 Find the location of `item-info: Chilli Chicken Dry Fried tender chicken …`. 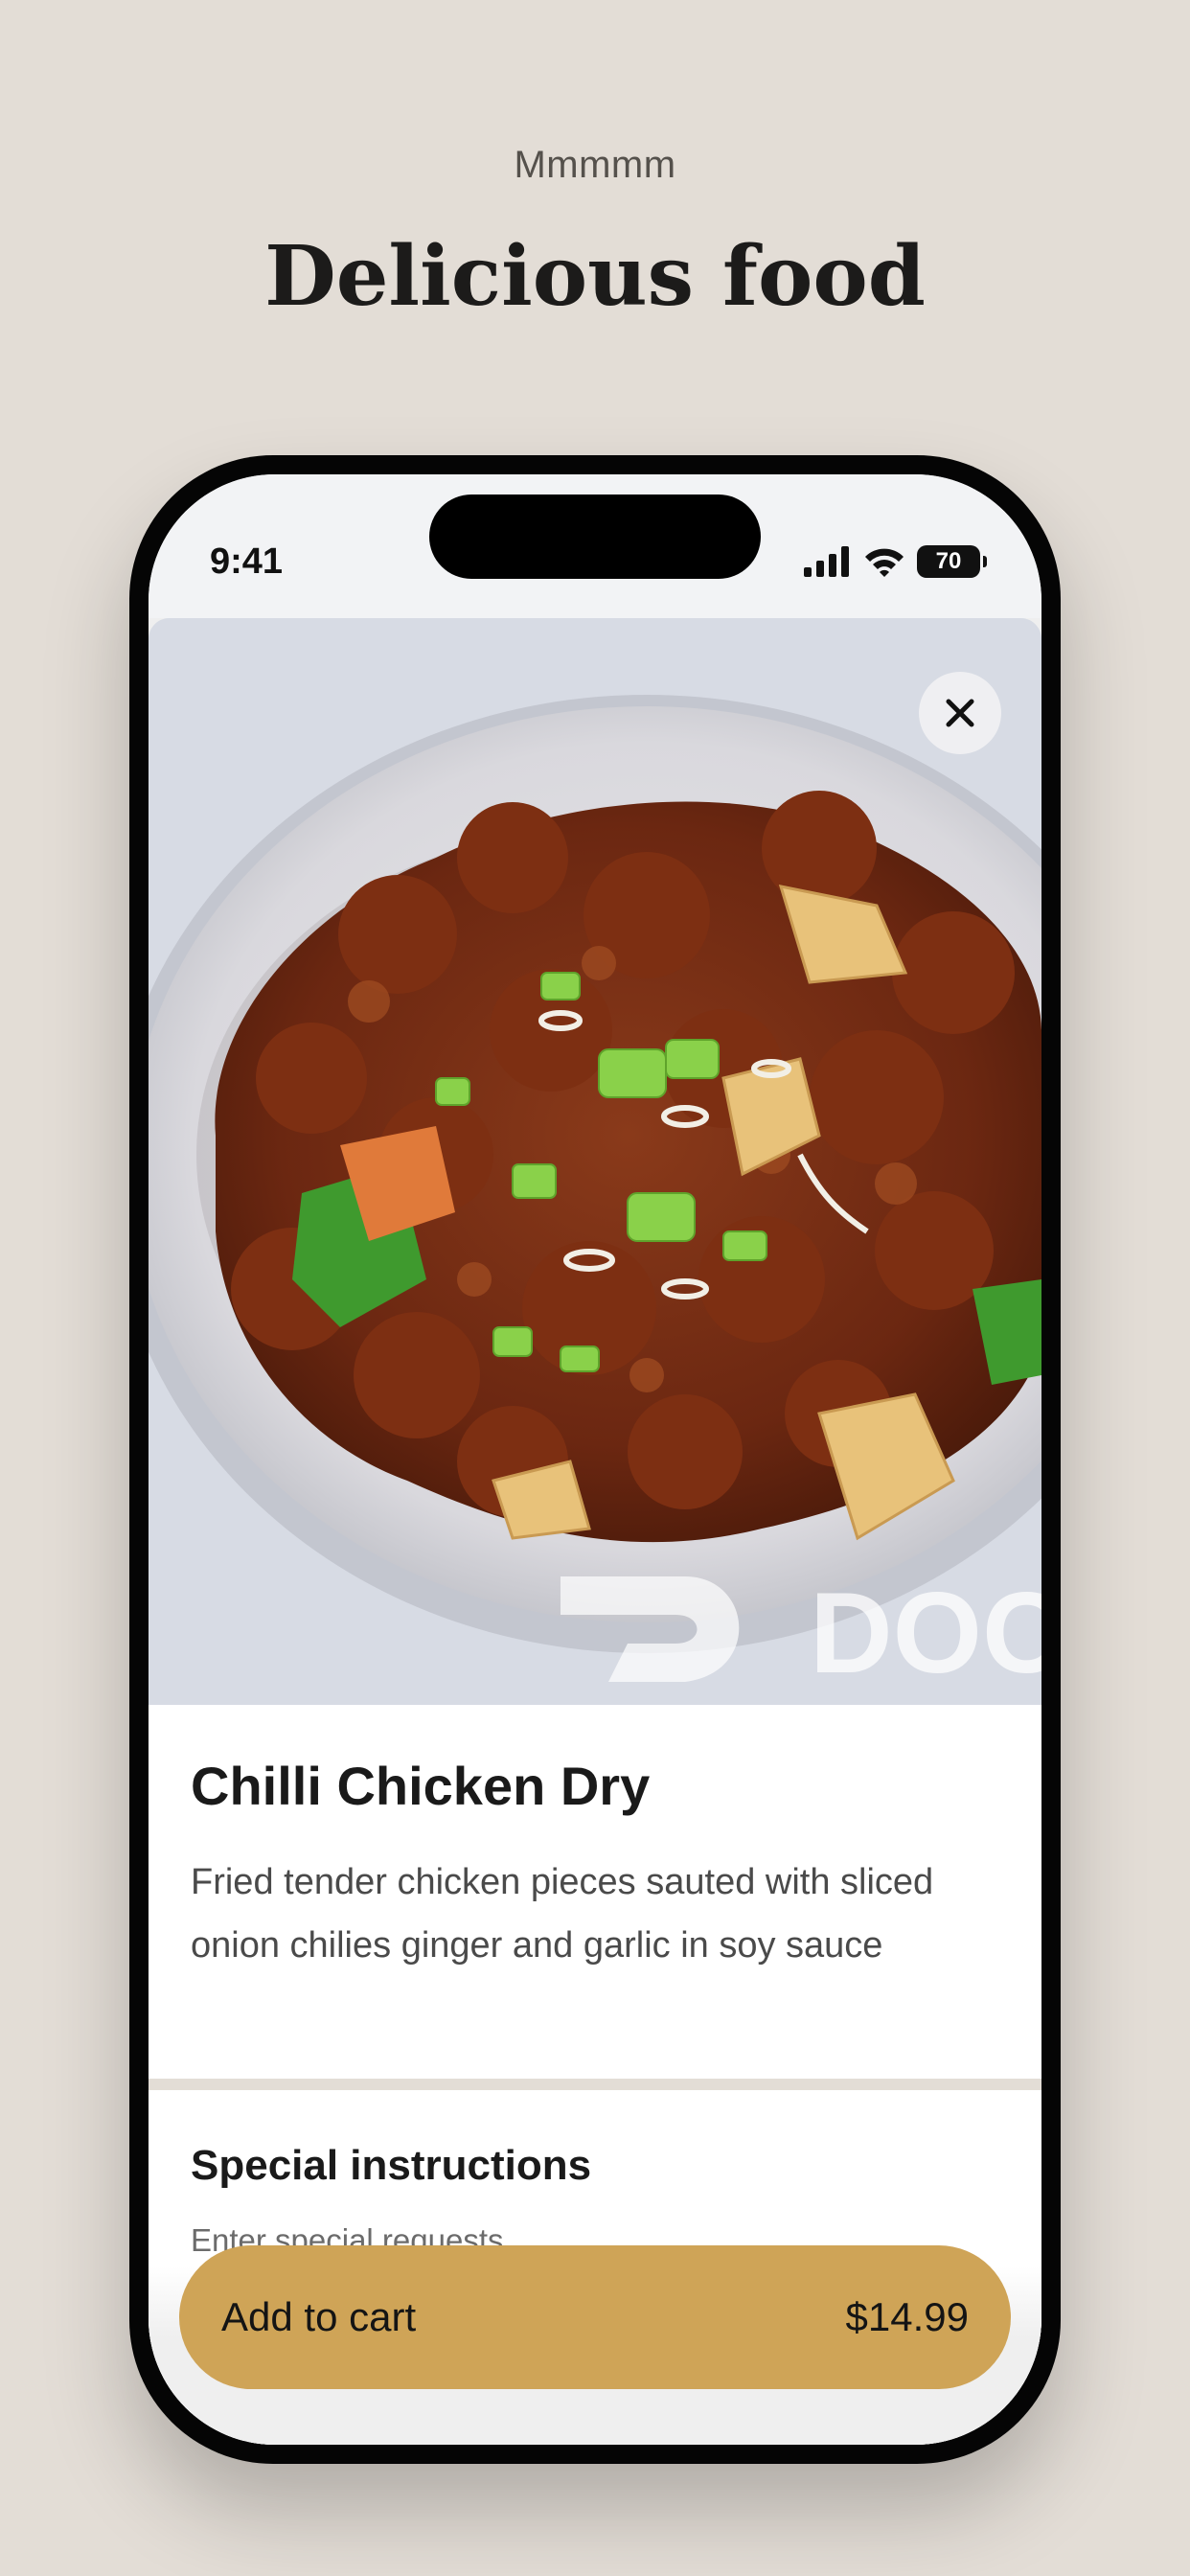

item-info: Chilli Chicken Dry Fried tender chicken … is located at coordinates (595, 1892).